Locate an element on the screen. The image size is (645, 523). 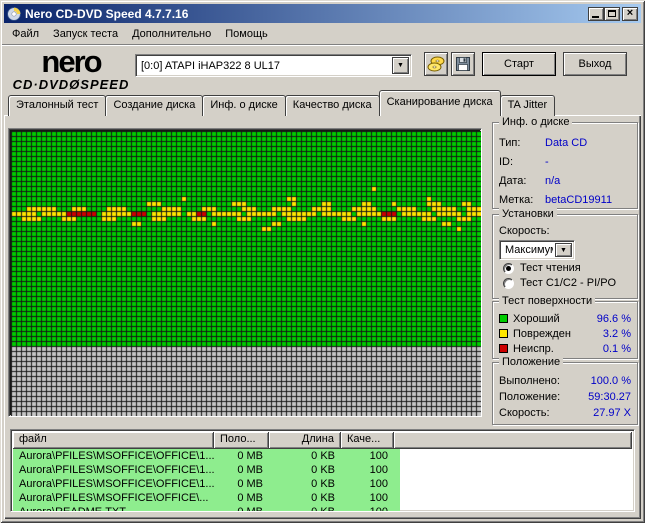
menu-item-1: Запуск теста is located at coordinates (85, 34).